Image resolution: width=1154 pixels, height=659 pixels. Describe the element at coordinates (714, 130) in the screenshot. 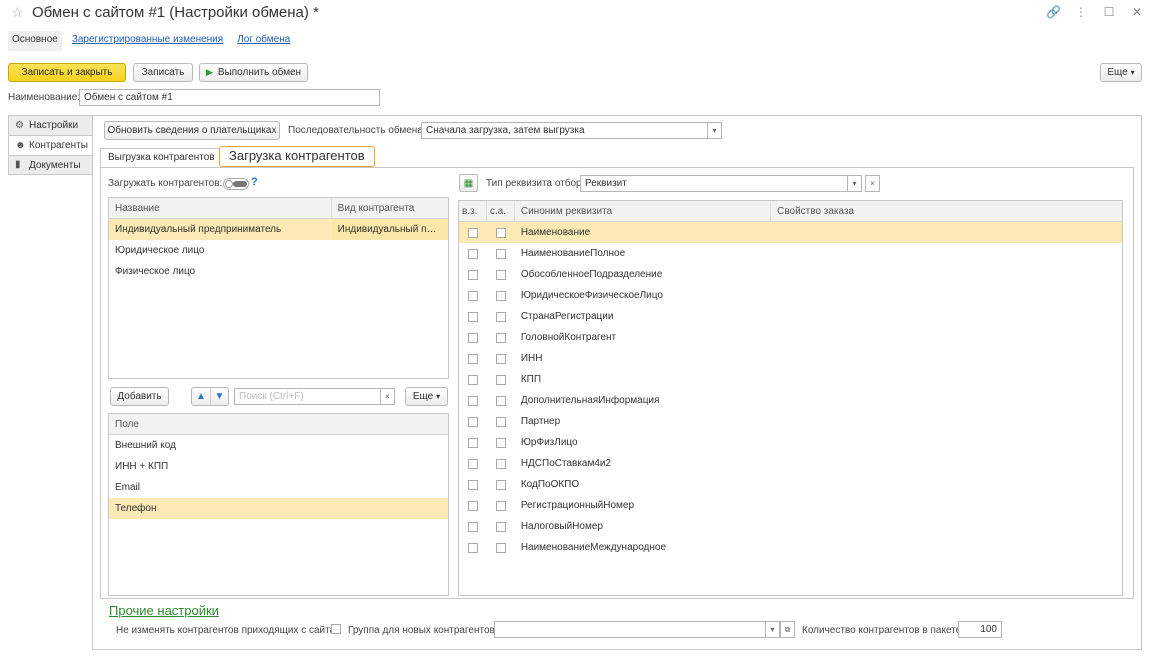

I see `sequence-dropdown-button: ▾` at that location.